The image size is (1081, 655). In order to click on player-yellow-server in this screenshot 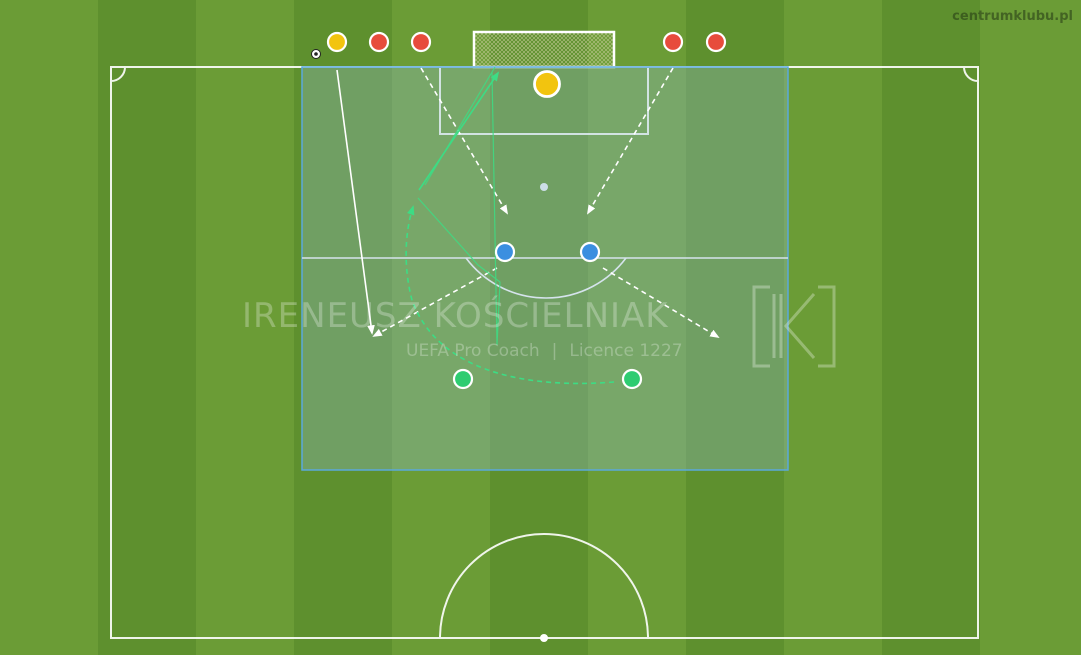, I will do `click(337, 42)`.